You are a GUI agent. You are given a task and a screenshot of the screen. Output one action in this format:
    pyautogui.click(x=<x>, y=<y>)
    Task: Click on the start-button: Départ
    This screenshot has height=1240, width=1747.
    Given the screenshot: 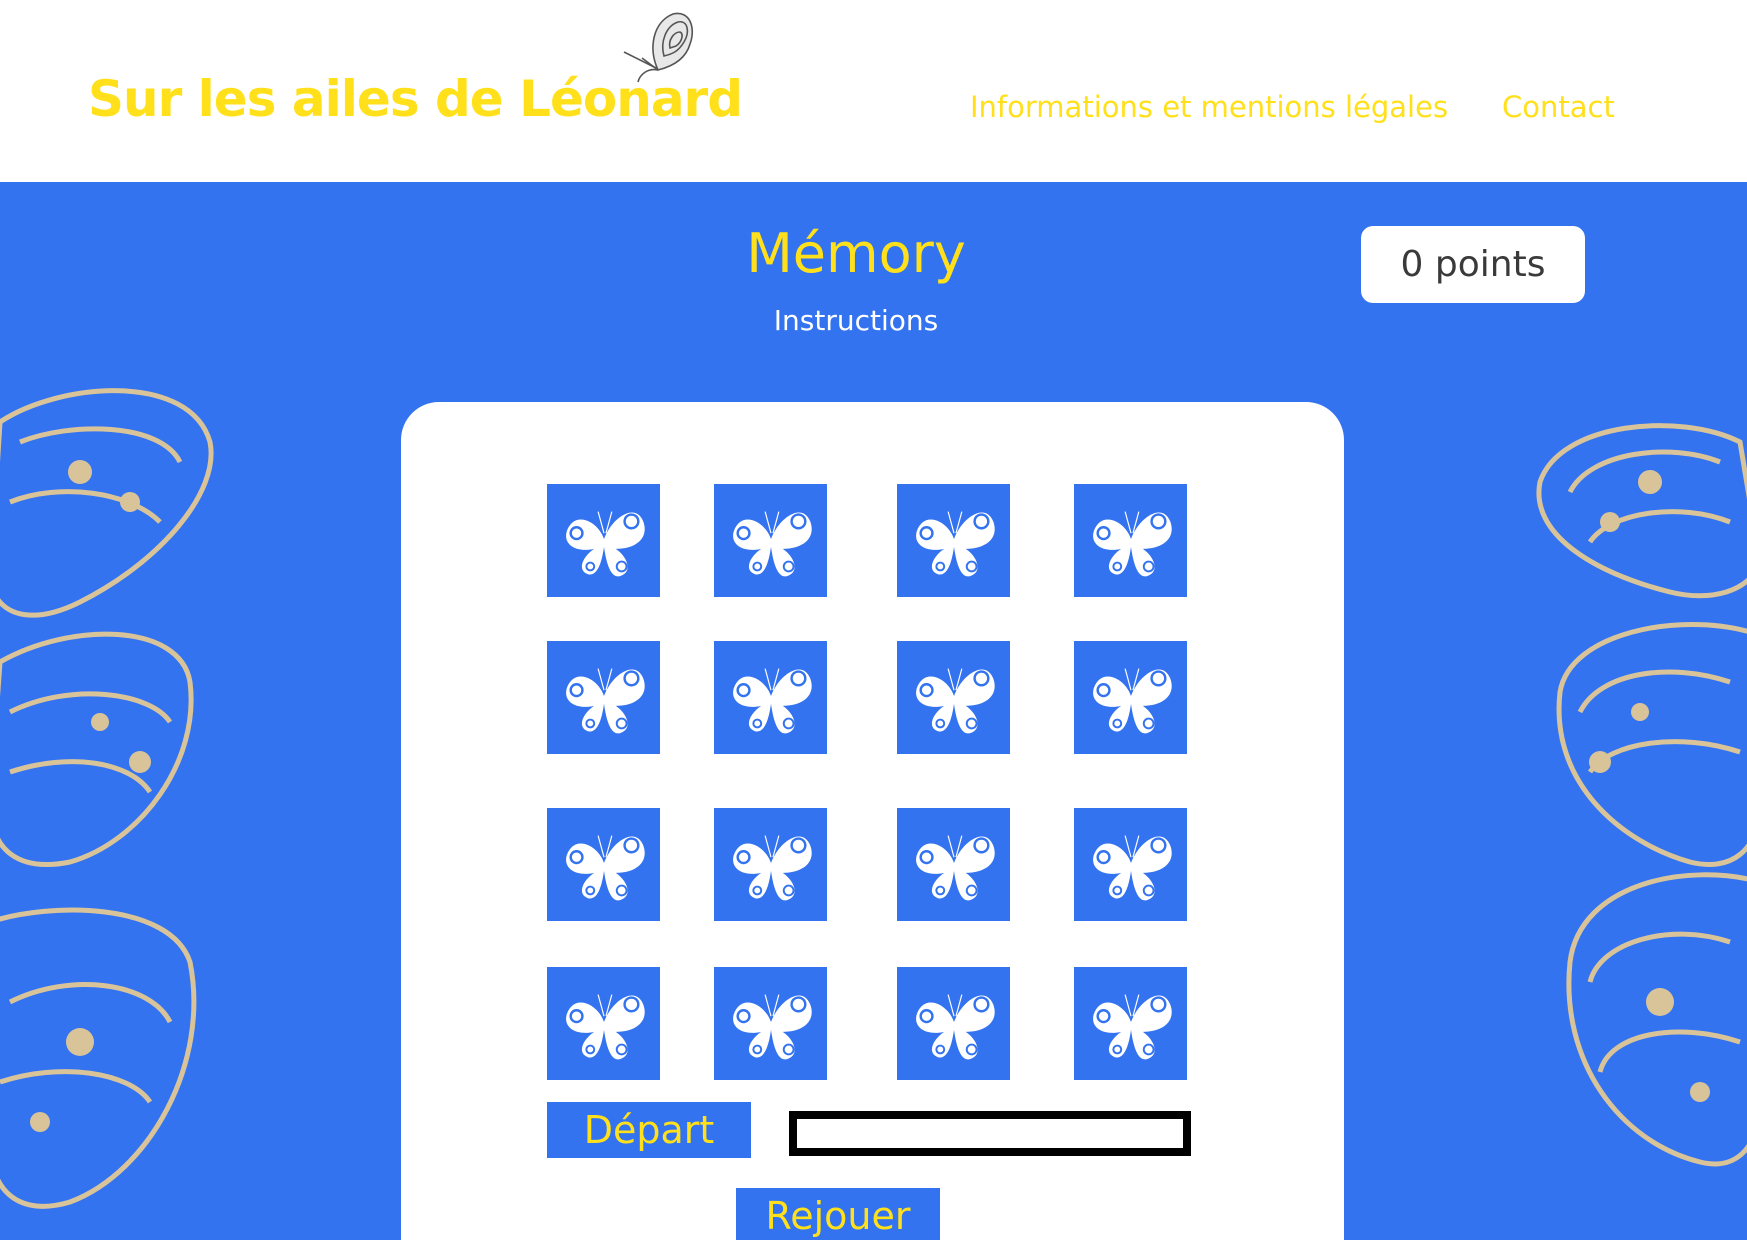 What is the action you would take?
    pyautogui.click(x=649, y=1130)
    